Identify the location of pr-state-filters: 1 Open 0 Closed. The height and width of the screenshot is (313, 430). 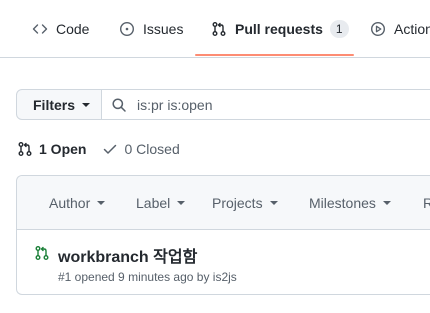
(106, 149).